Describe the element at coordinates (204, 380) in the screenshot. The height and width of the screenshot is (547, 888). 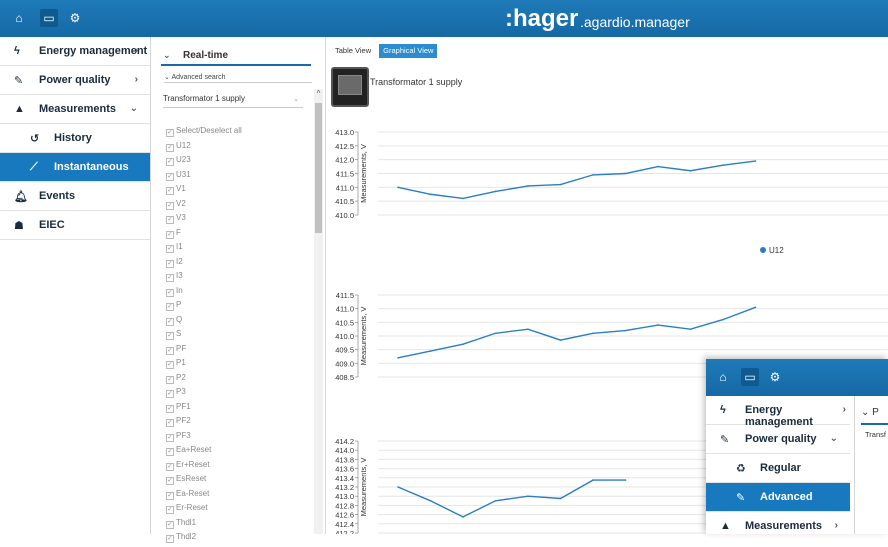
I see `variable-checkbox: ✓ P2` at that location.